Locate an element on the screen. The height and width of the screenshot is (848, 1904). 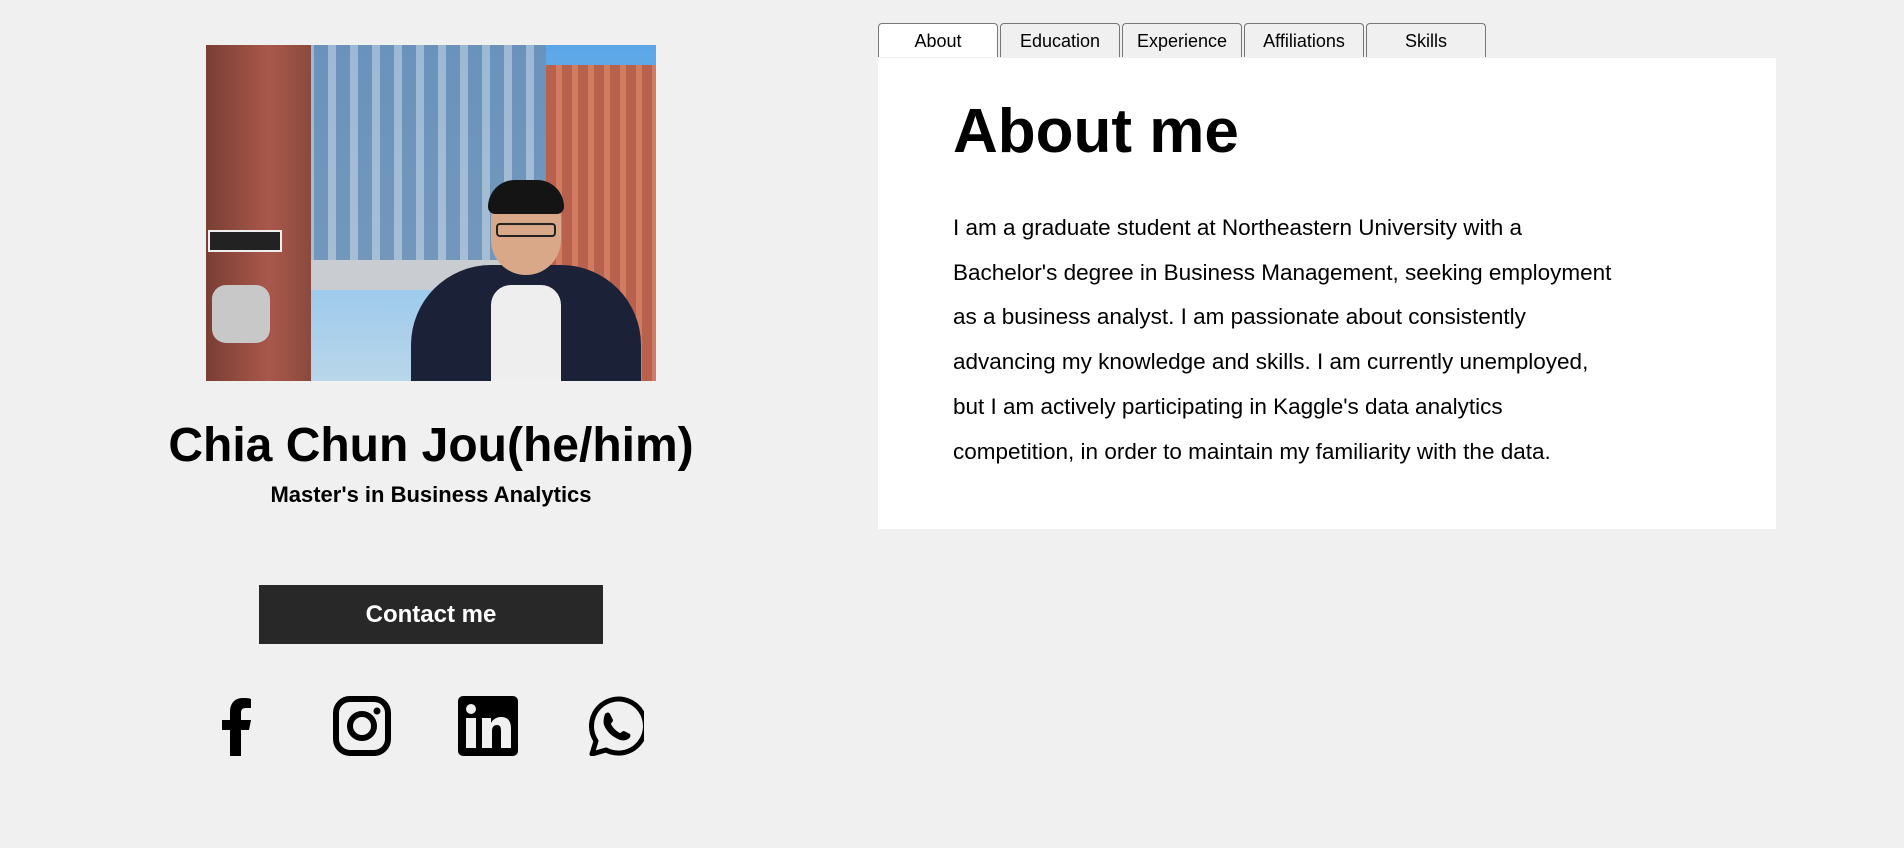
profile-name: Chia Chun Jou(he/him) is located at coordinates (431, 445).